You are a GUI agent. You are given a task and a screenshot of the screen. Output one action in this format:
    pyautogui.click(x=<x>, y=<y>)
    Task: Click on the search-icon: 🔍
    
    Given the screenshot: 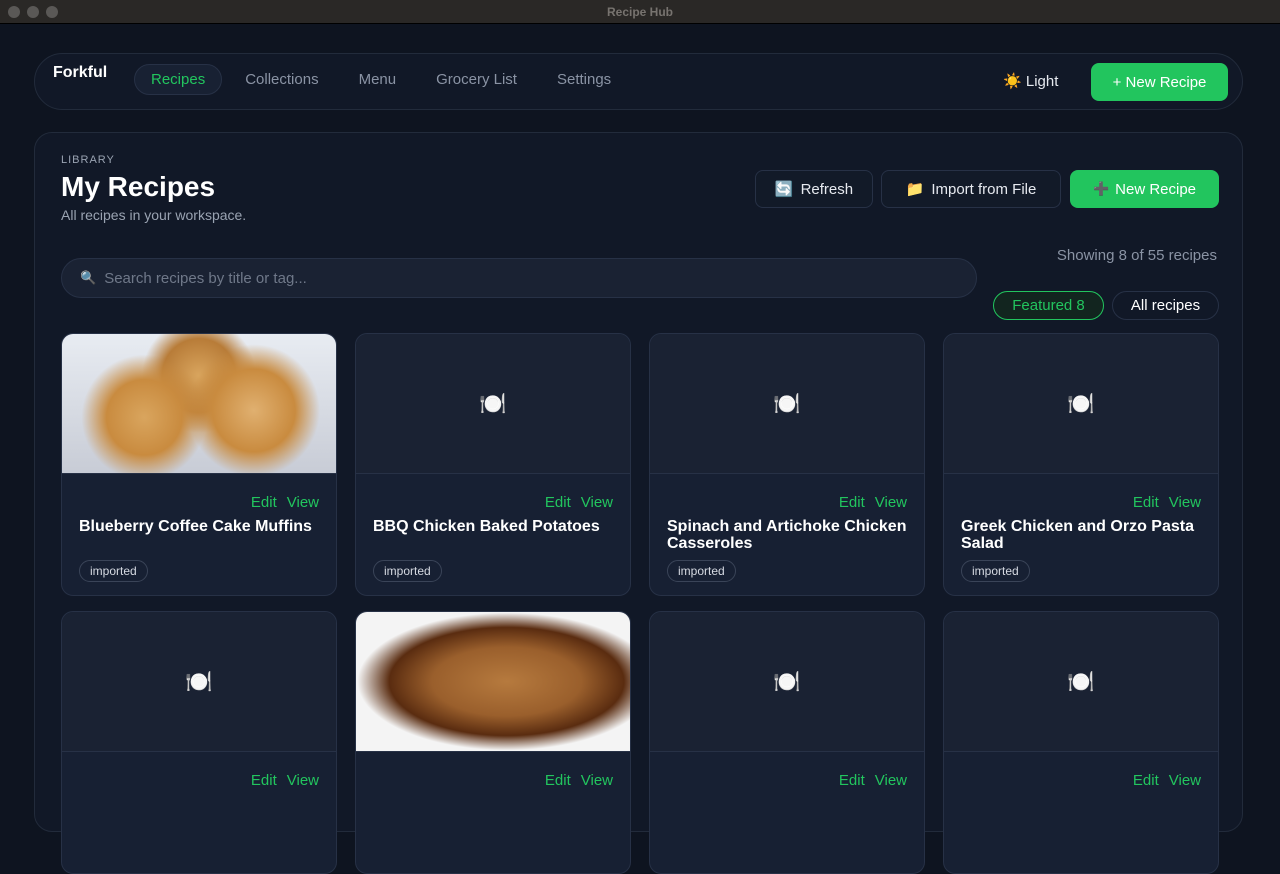 What is the action you would take?
    pyautogui.click(x=88, y=277)
    